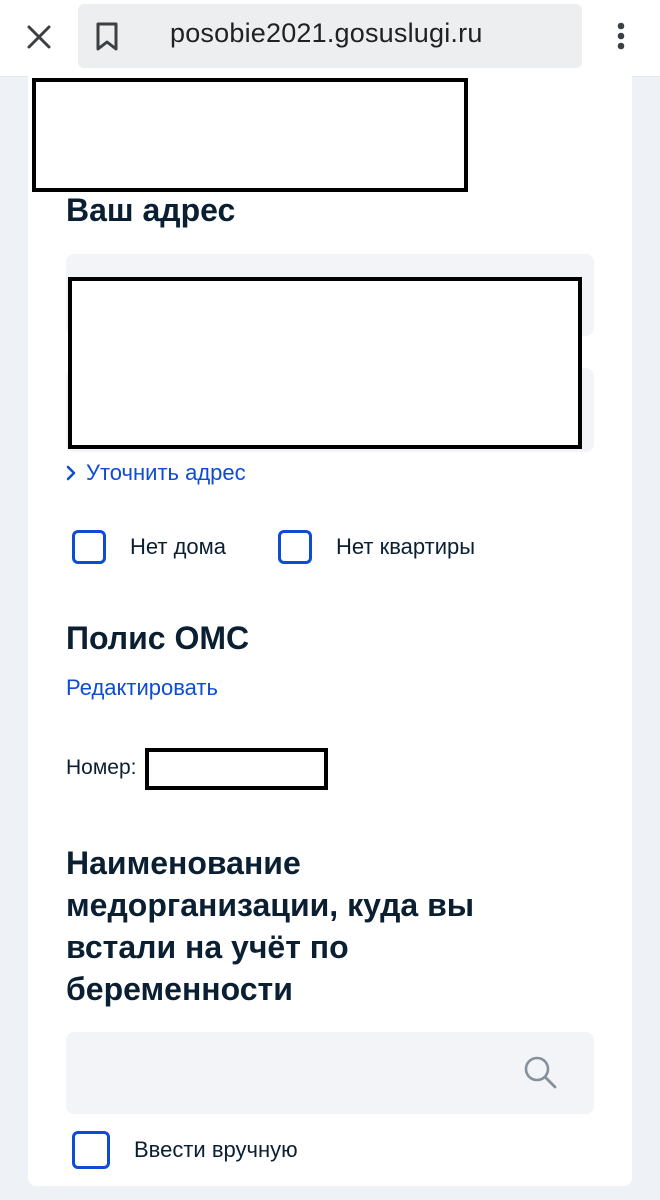  I want to click on manual-entry-checkbox-row: Ввести вручную, so click(185, 1150).